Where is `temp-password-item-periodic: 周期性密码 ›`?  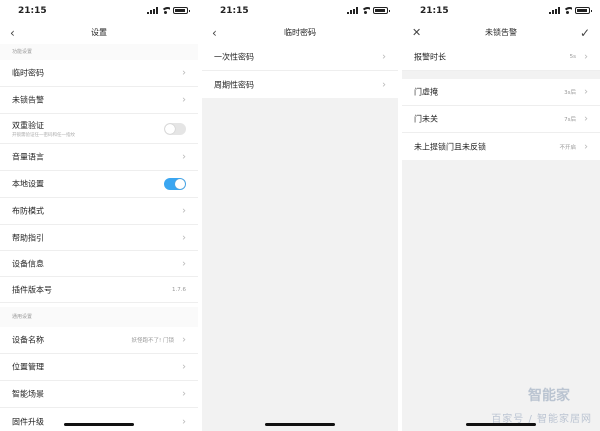
temp-password-item-periodic: 周期性密码 › is located at coordinates (300, 84).